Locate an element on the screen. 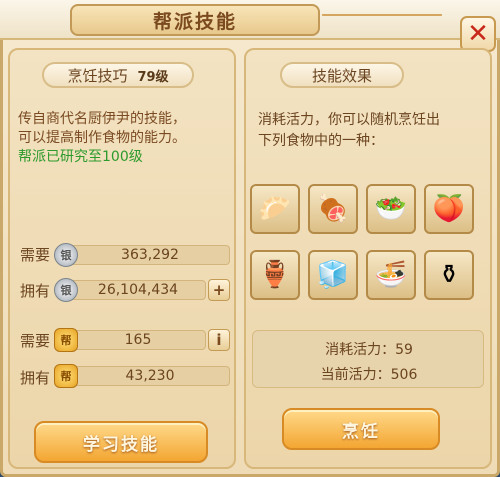 The height and width of the screenshot is (477, 500). title-bar: 帮派技能 is located at coordinates (250, 20).